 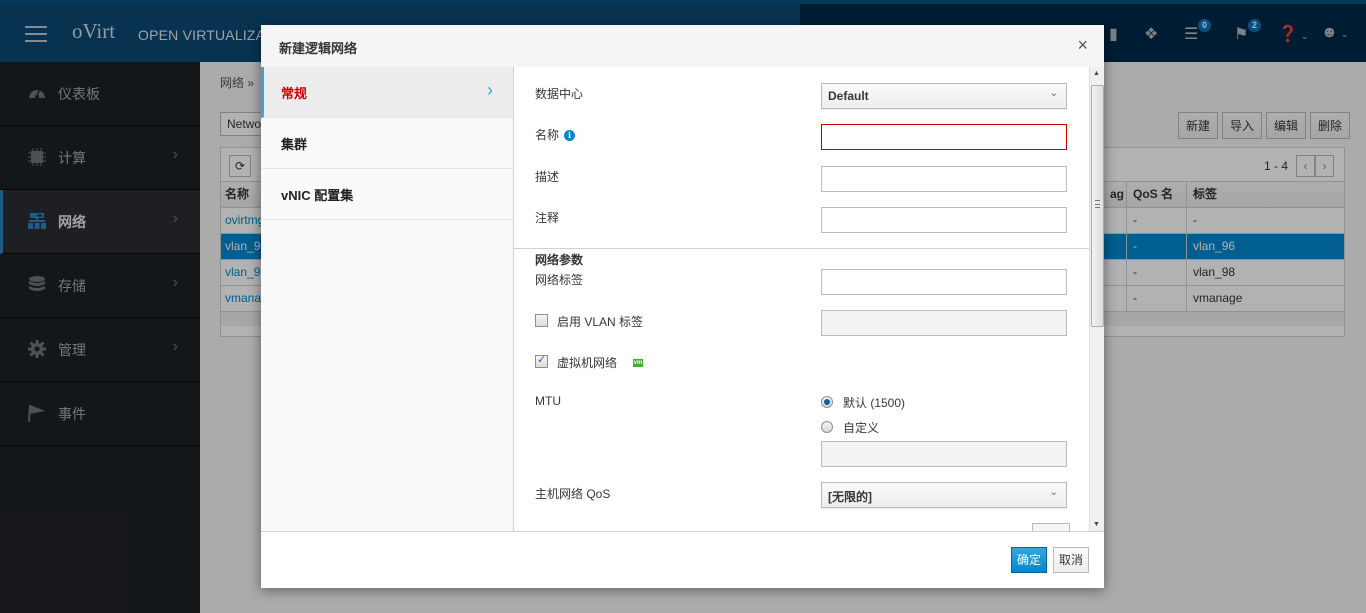 I want to click on name-field, so click(x=944, y=137).